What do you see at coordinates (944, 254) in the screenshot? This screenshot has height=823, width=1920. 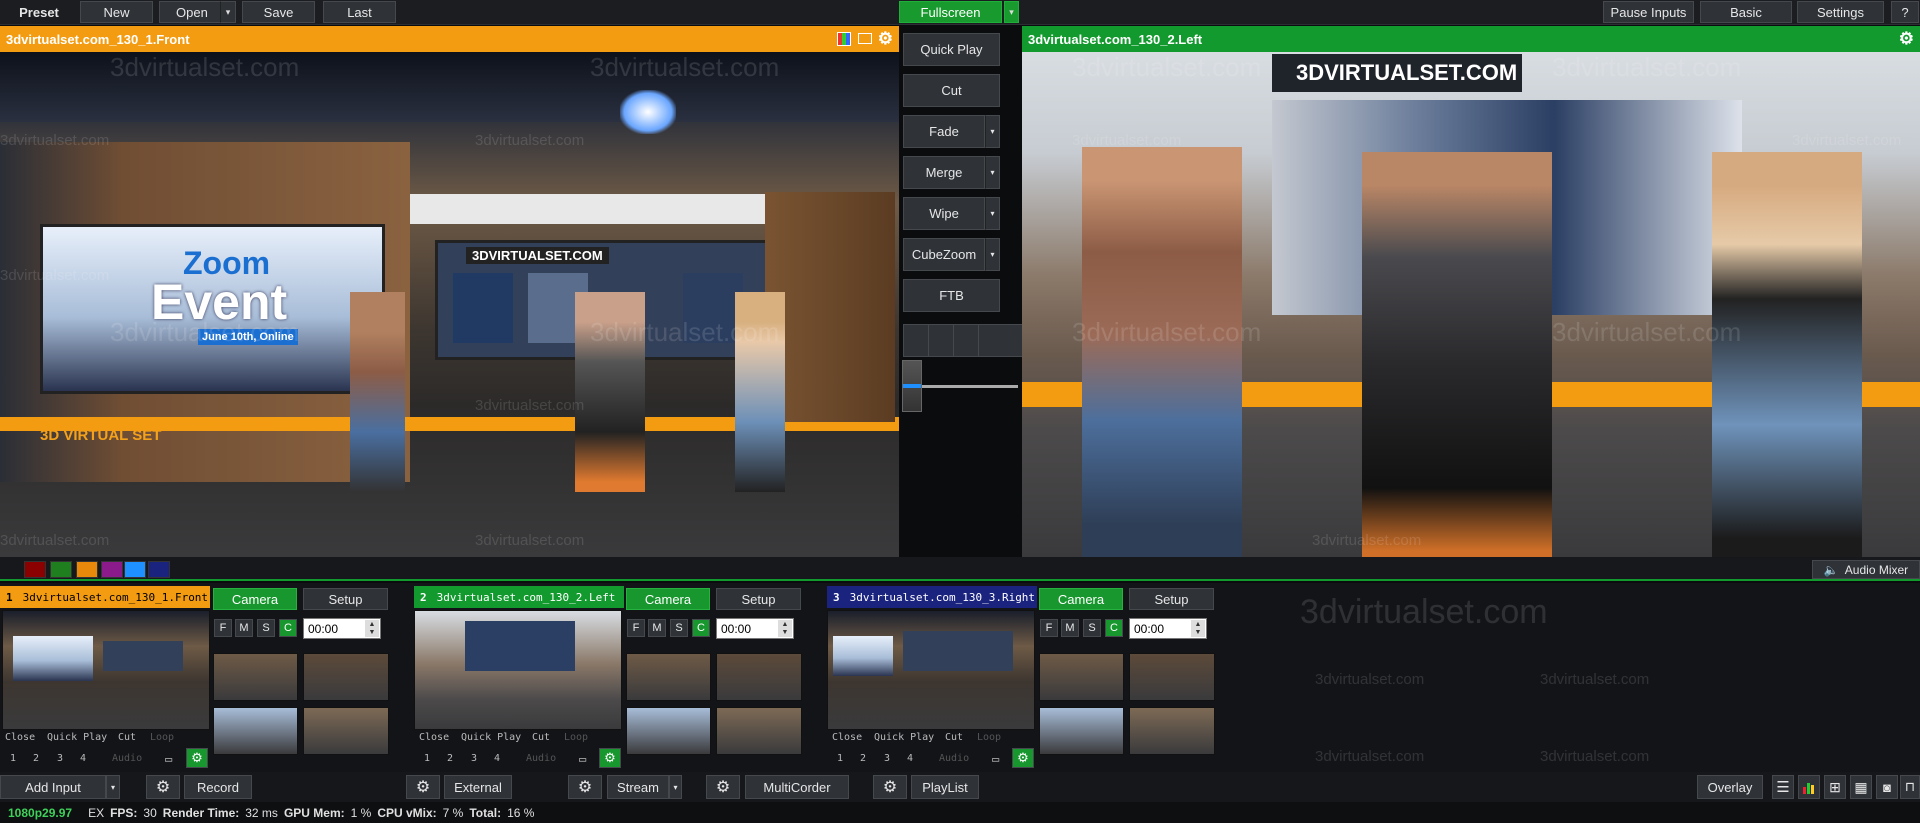 I see `cubezoom-button: CubeZoom` at bounding box center [944, 254].